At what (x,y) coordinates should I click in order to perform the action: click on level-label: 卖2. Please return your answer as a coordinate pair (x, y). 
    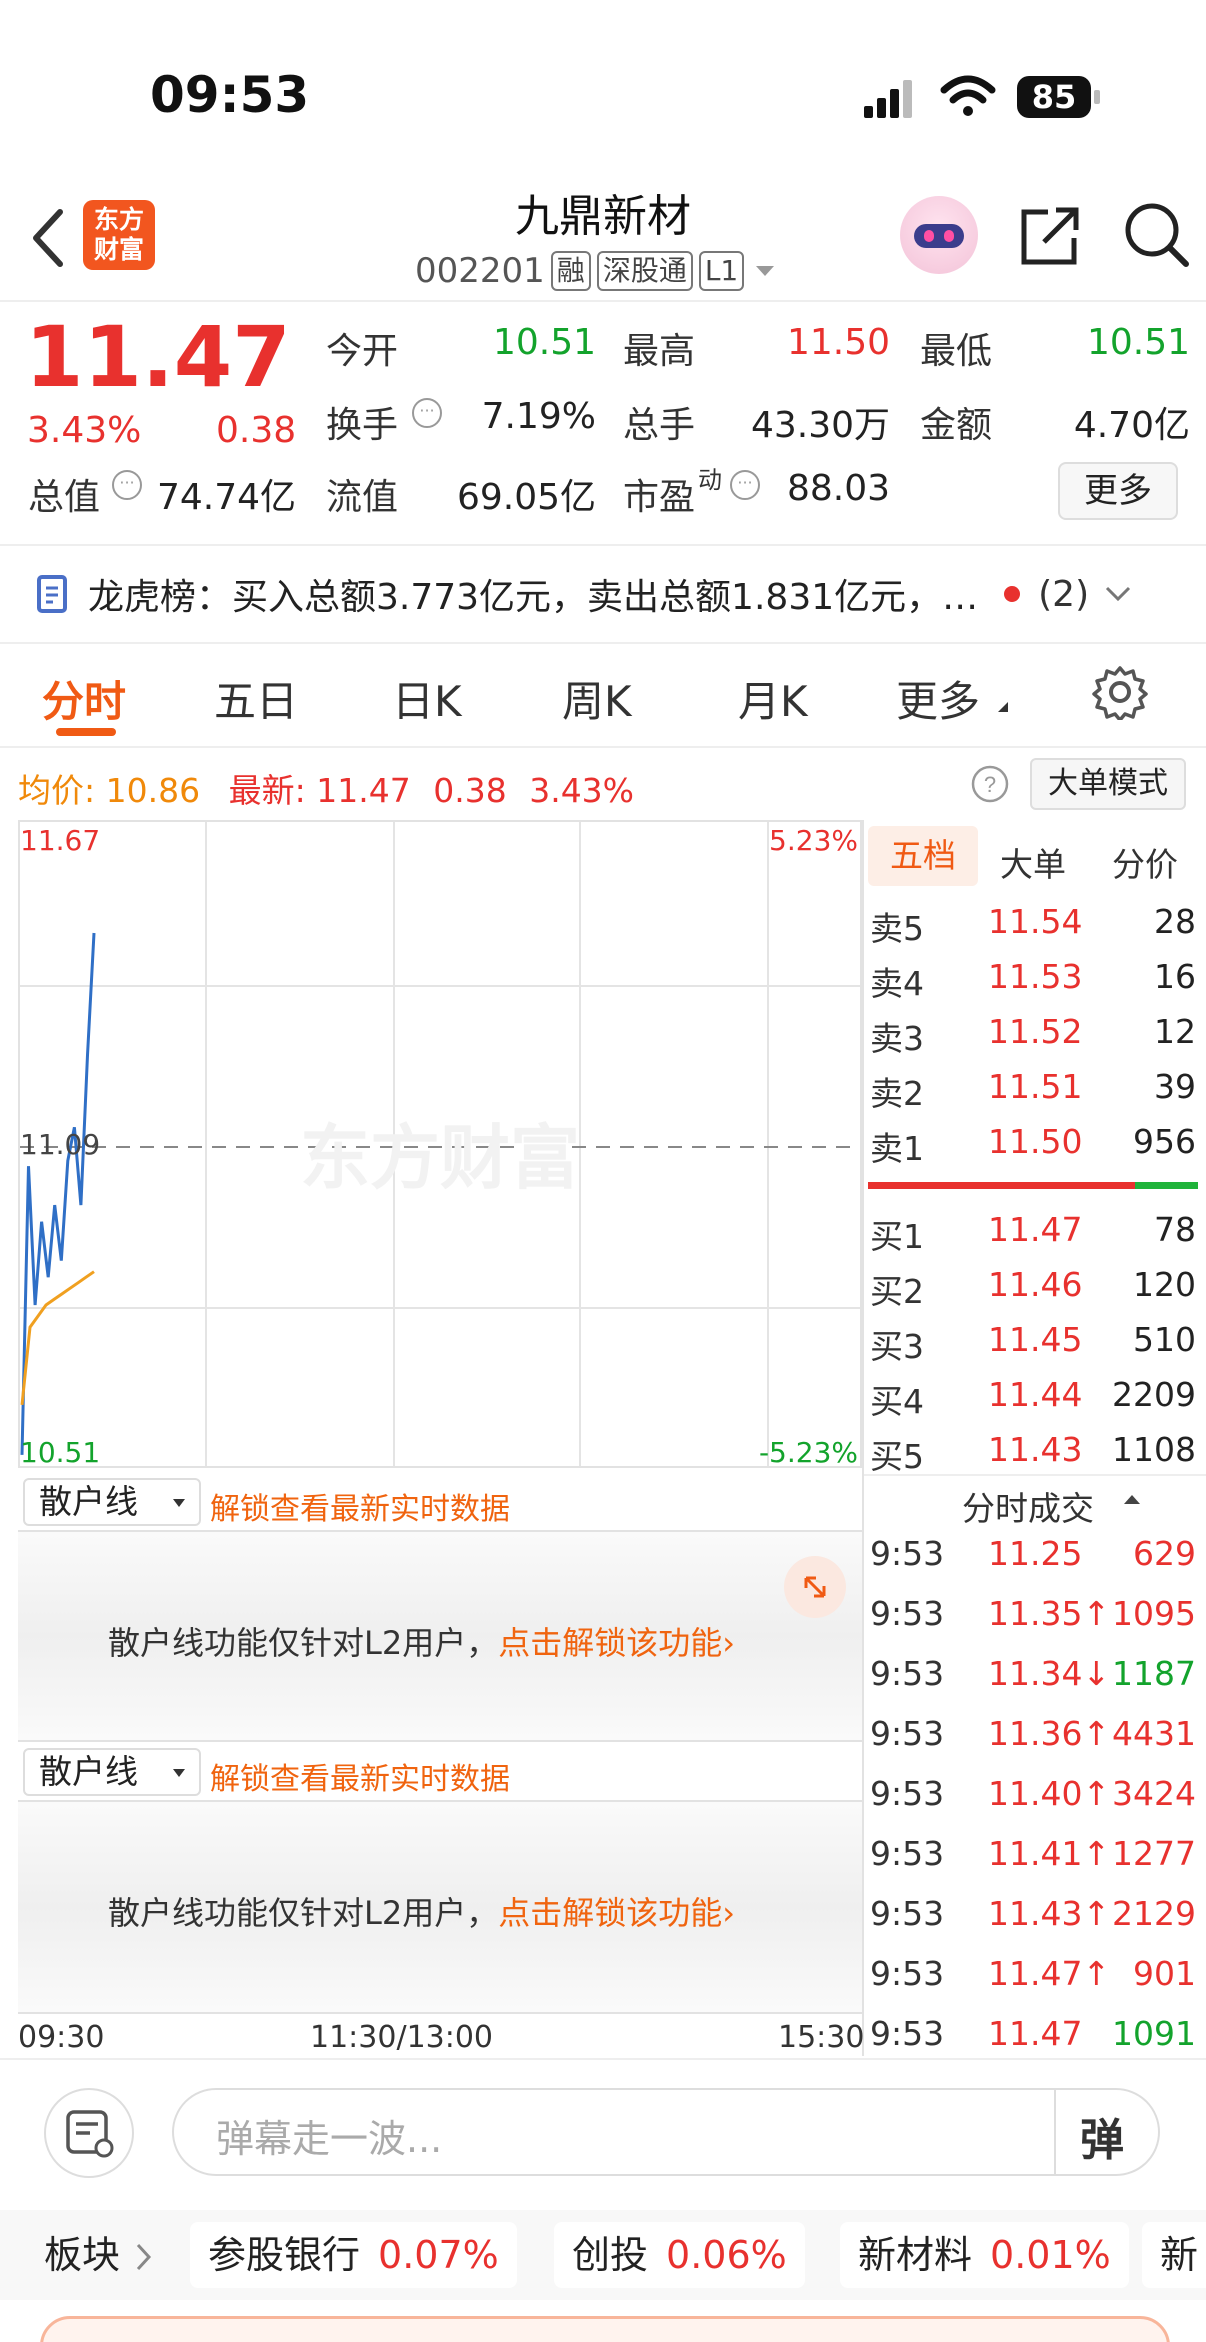
    Looking at the image, I should click on (897, 1093).